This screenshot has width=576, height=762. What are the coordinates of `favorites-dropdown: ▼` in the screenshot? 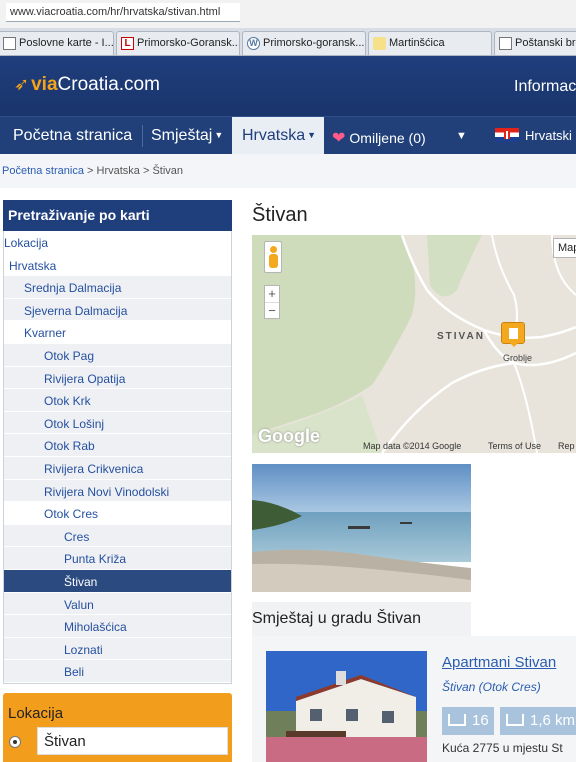 It's located at (461, 136).